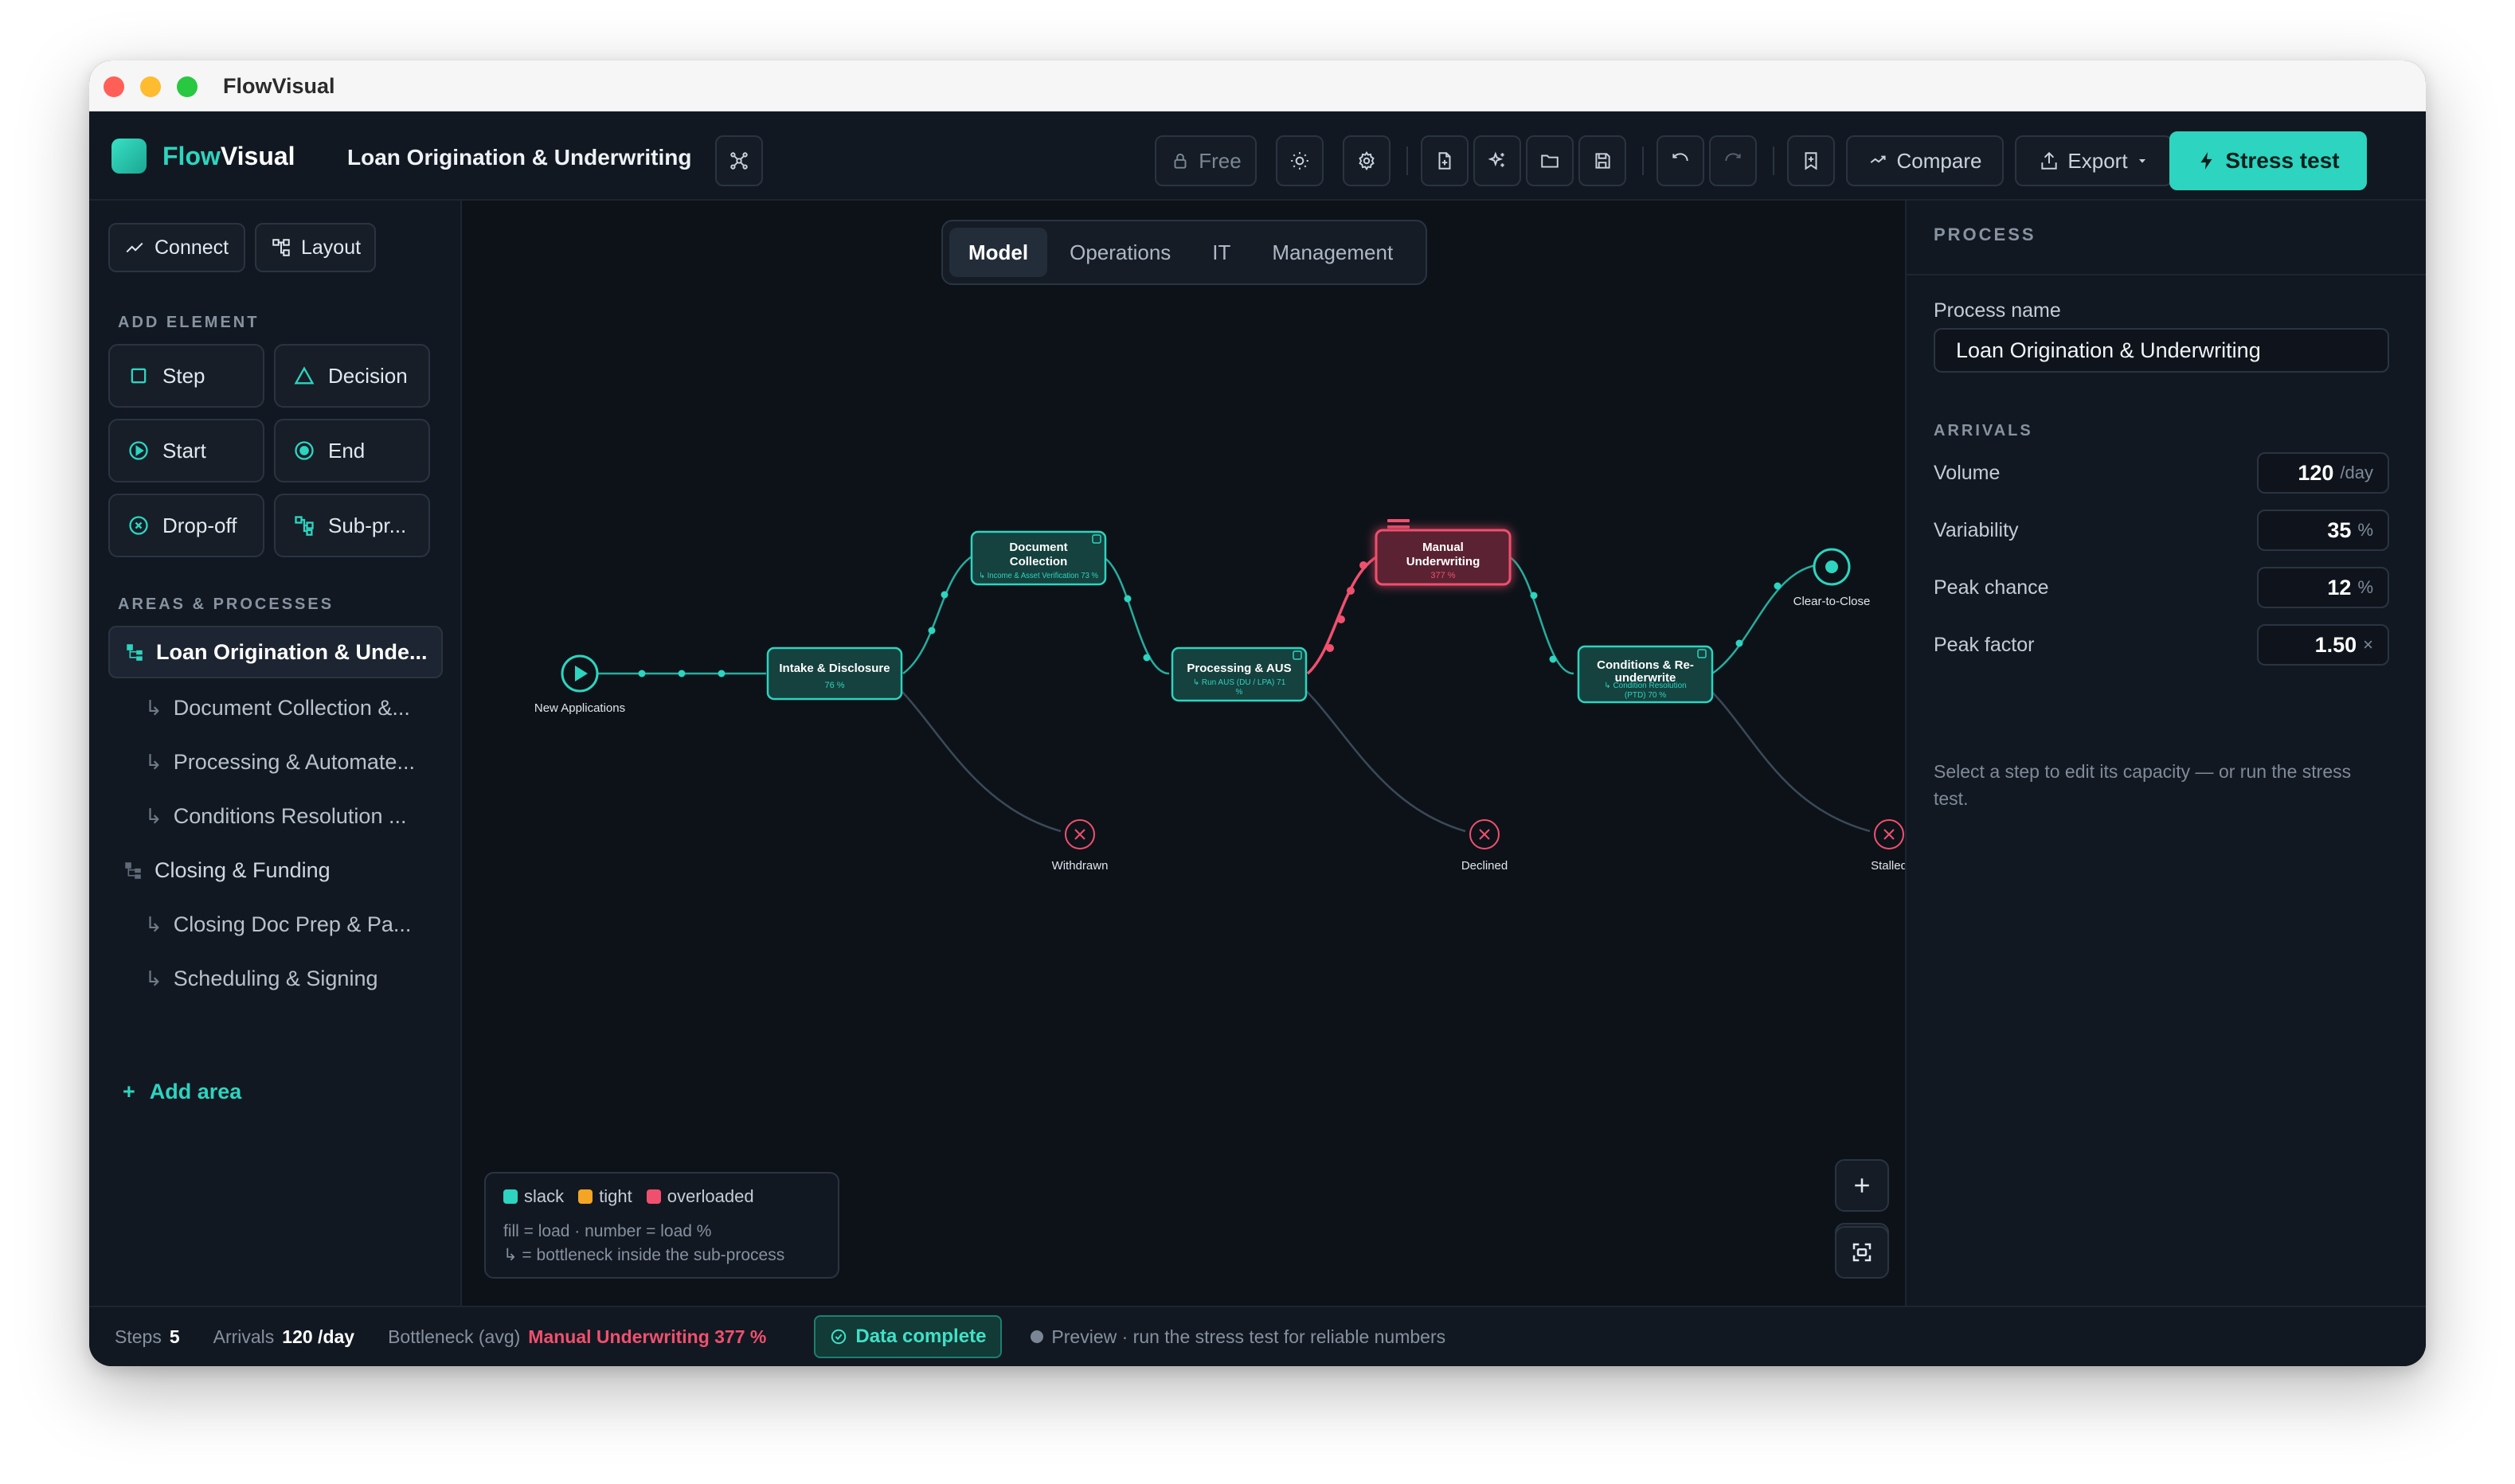  Describe the element at coordinates (1120, 252) in the screenshot. I see `tab-operations: Operations` at that location.